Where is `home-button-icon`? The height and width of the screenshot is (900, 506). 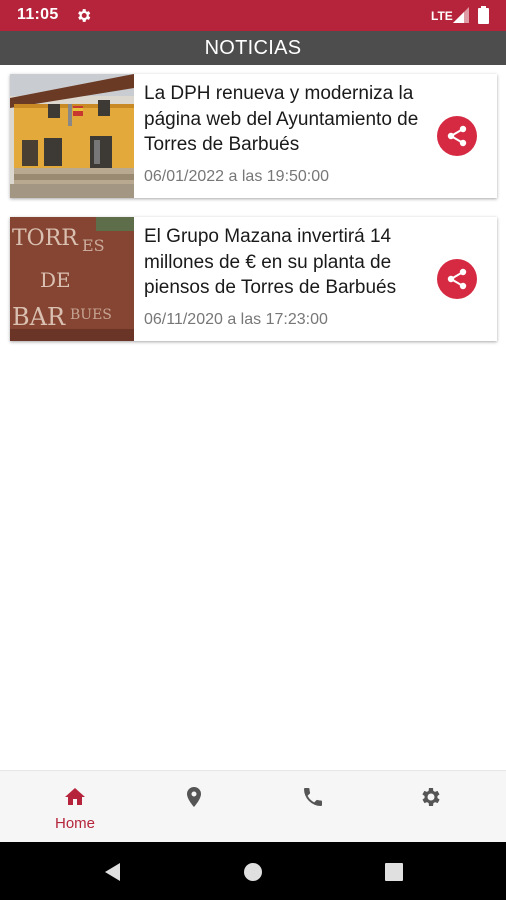 home-button-icon is located at coordinates (253, 872).